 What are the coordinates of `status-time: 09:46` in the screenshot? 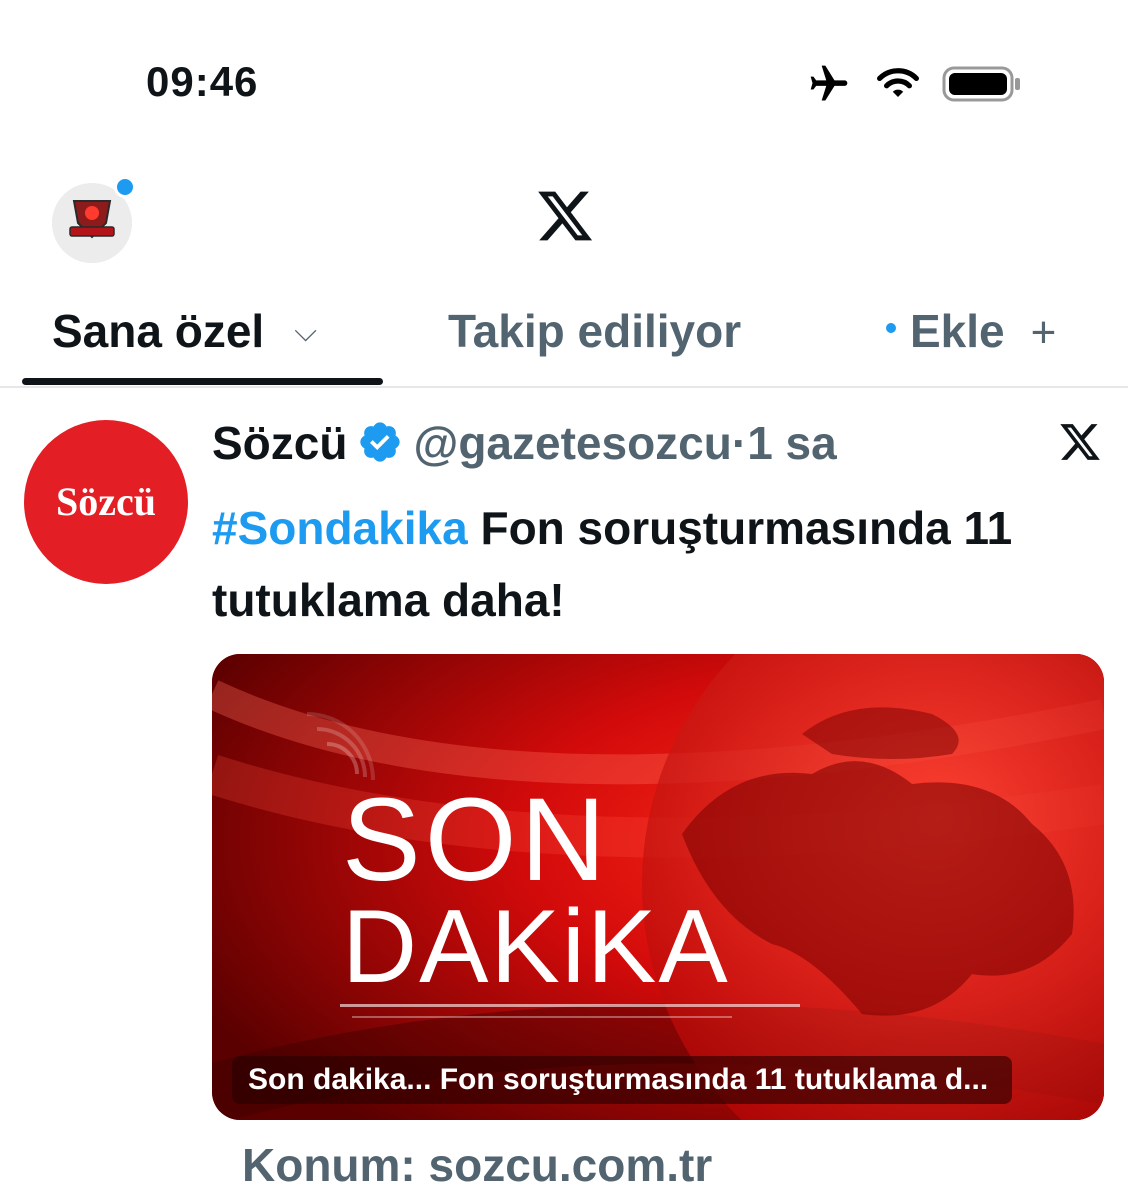 It's located at (202, 81).